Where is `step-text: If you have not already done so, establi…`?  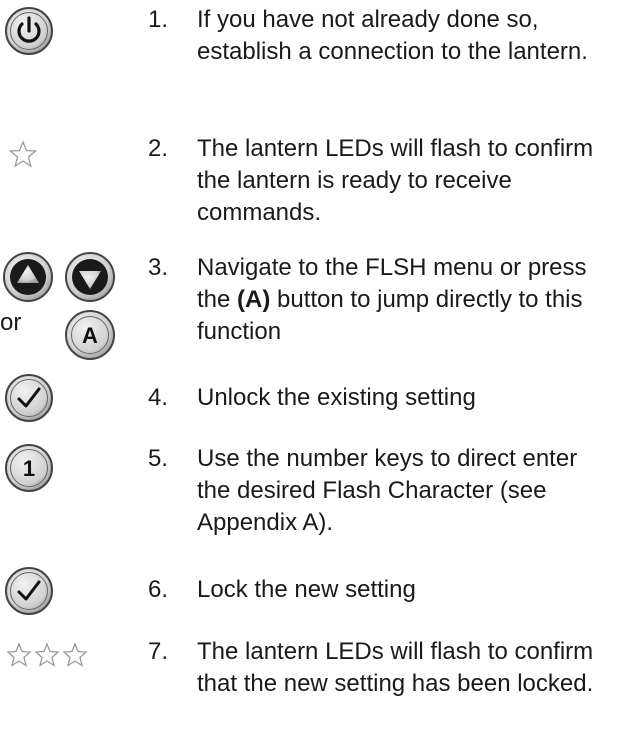 step-text: If you have not already done so, establi… is located at coordinates (392, 35).